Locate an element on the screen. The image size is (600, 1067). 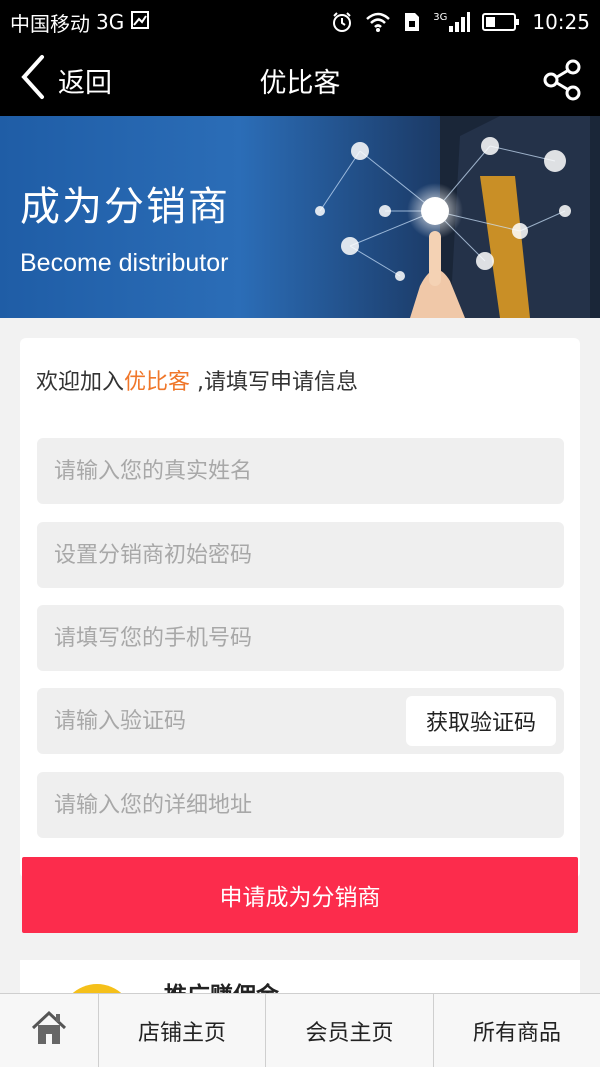
wifi-icon is located at coordinates (378, 22).